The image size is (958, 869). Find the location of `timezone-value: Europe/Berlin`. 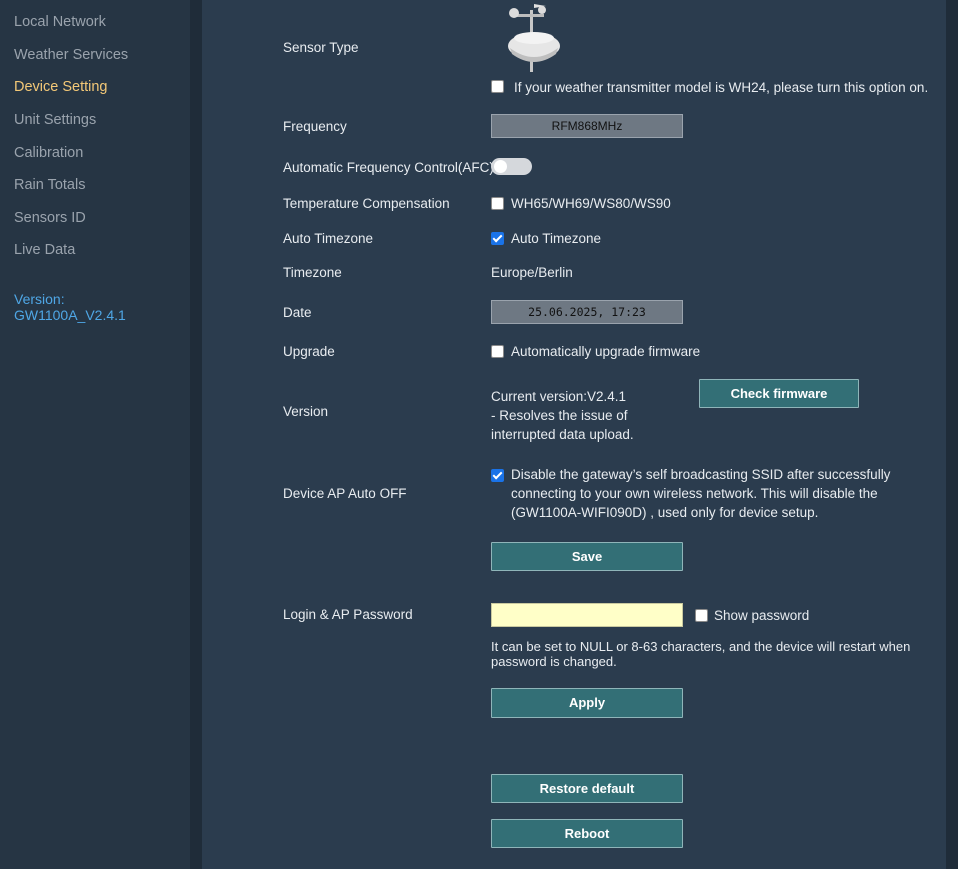

timezone-value: Europe/Berlin is located at coordinates (532, 272).